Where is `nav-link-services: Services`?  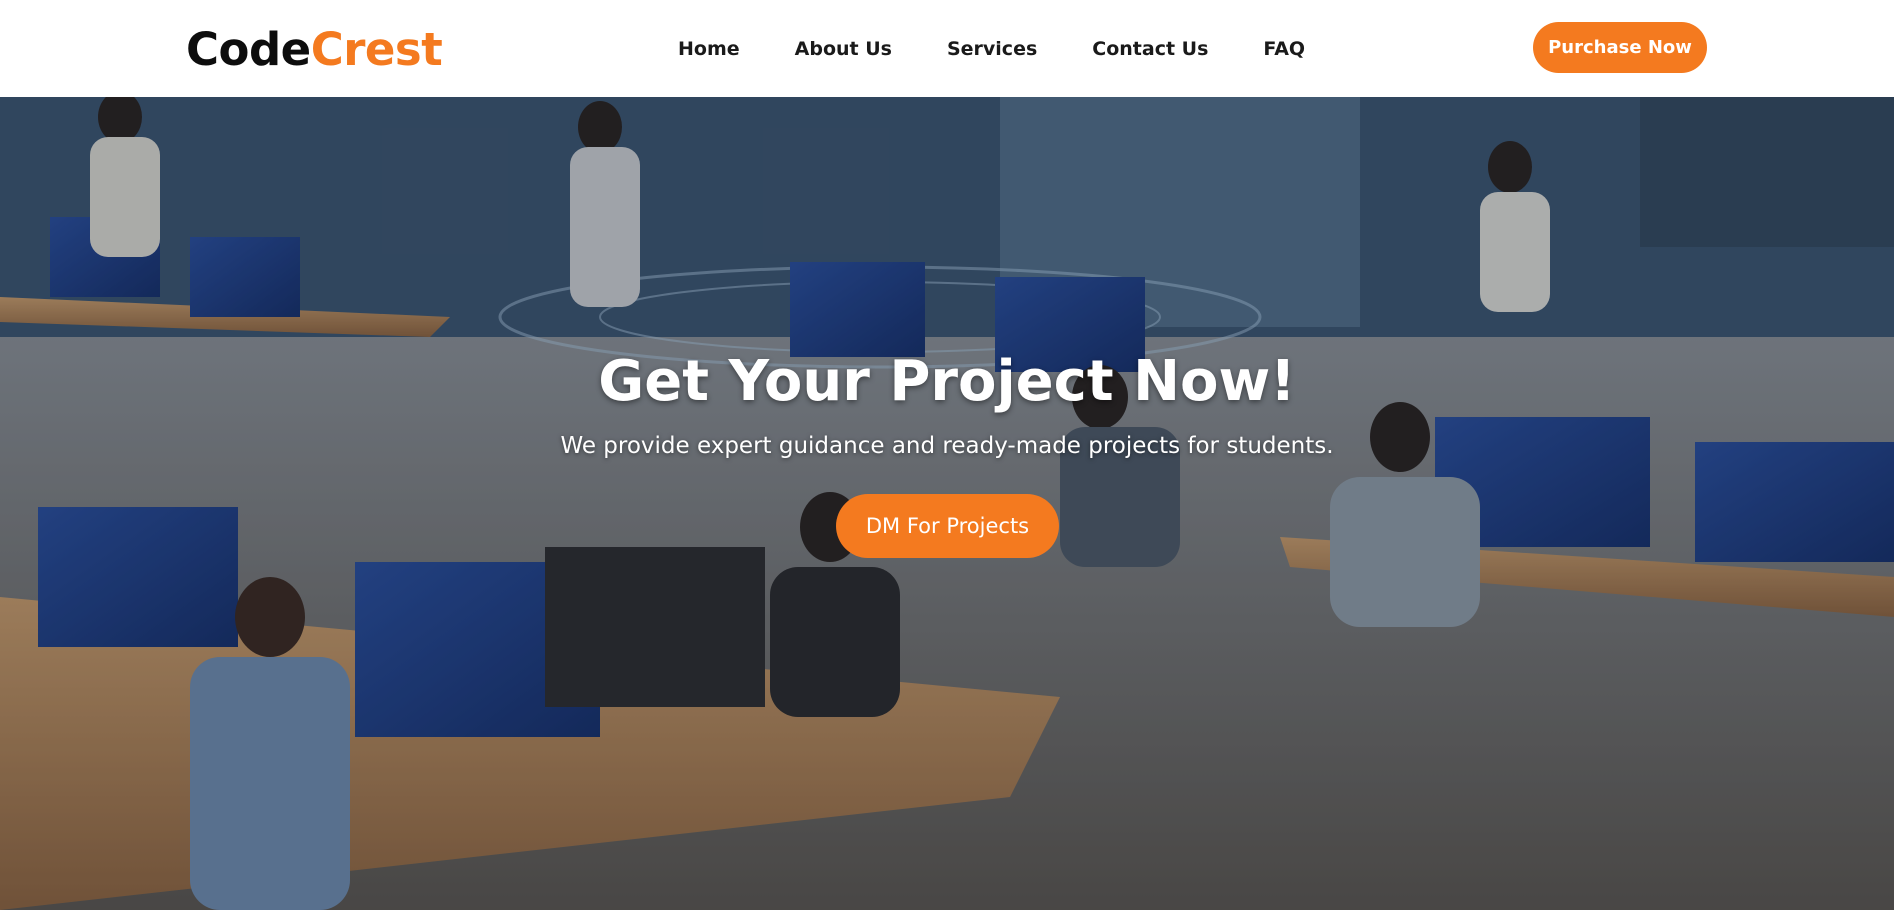 nav-link-services: Services is located at coordinates (992, 49).